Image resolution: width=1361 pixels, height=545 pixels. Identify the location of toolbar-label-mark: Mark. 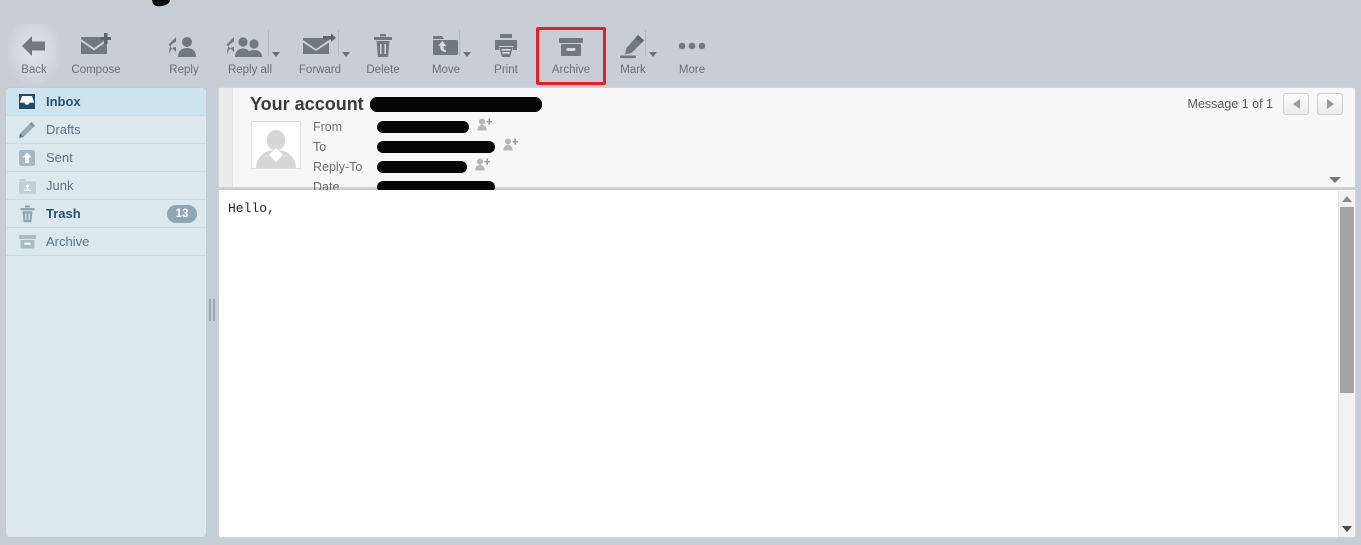
(633, 70).